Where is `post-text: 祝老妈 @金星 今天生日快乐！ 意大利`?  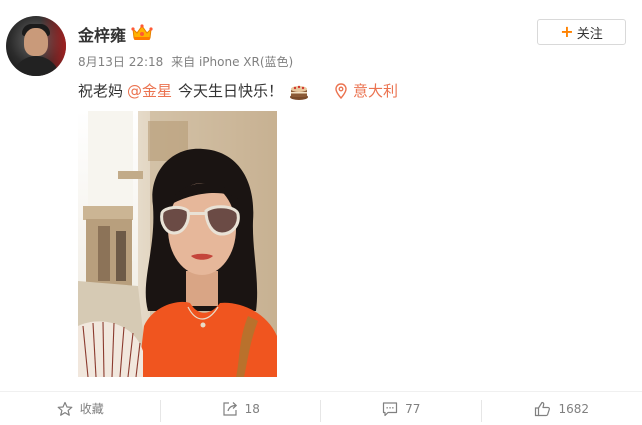 post-text: 祝老妈 @金星 今天生日快乐！ 意大利 is located at coordinates (238, 90).